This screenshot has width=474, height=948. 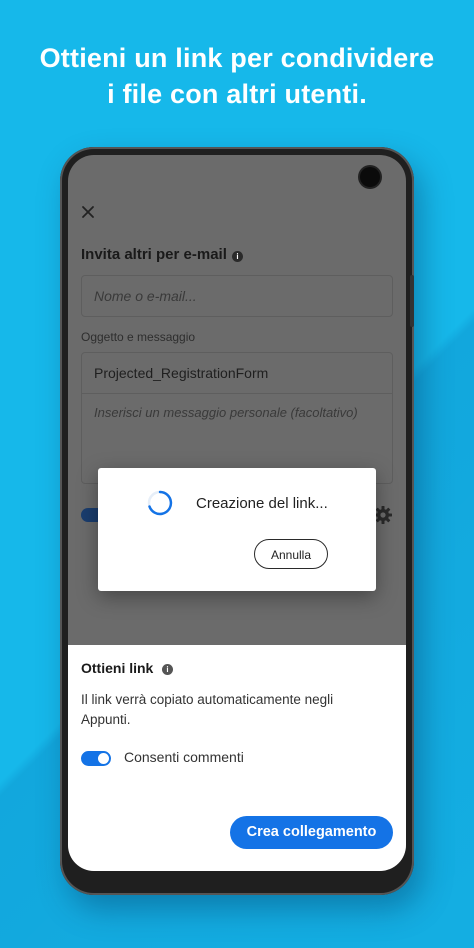 I want to click on subject-label: Oggetto e messaggio, so click(x=138, y=337).